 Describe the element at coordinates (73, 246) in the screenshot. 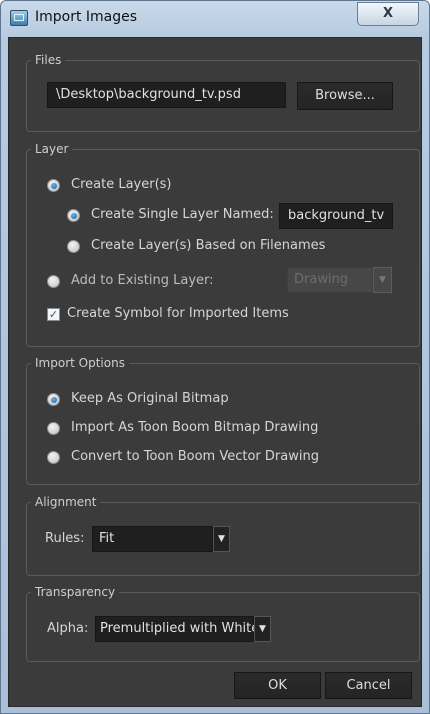

I see `based-on-filenames-radio` at that location.